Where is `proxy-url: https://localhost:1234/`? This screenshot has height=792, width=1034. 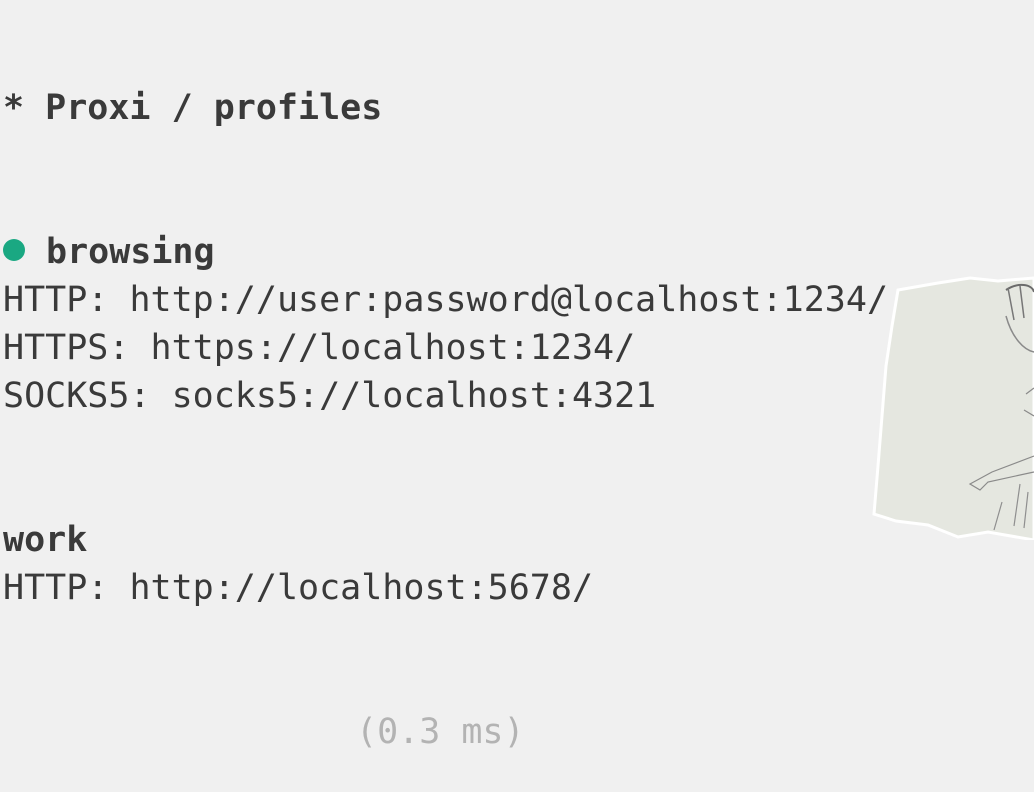
proxy-url: https://localhost:1234/ is located at coordinates (393, 348).